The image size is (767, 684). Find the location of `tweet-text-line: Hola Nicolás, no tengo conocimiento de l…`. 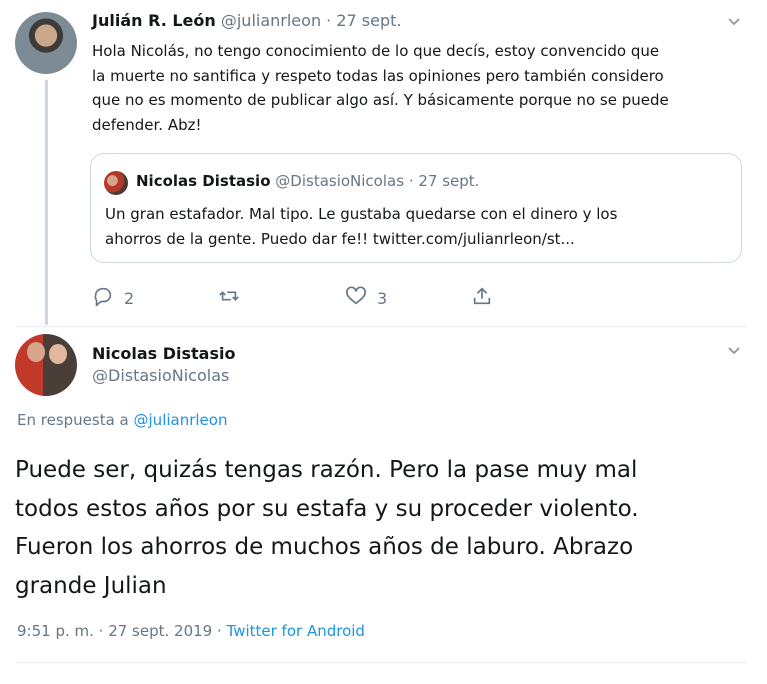

tweet-text-line: Hola Nicolás, no tengo conocimiento de l… is located at coordinates (376, 51).